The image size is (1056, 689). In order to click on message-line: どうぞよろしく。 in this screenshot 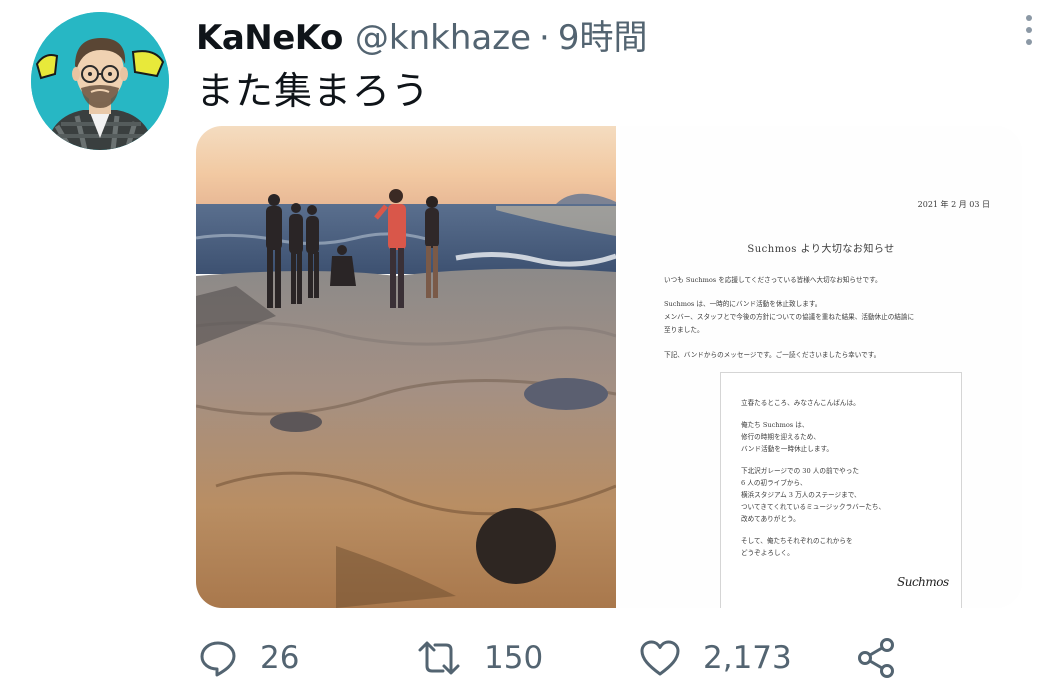, I will do `click(767, 553)`.